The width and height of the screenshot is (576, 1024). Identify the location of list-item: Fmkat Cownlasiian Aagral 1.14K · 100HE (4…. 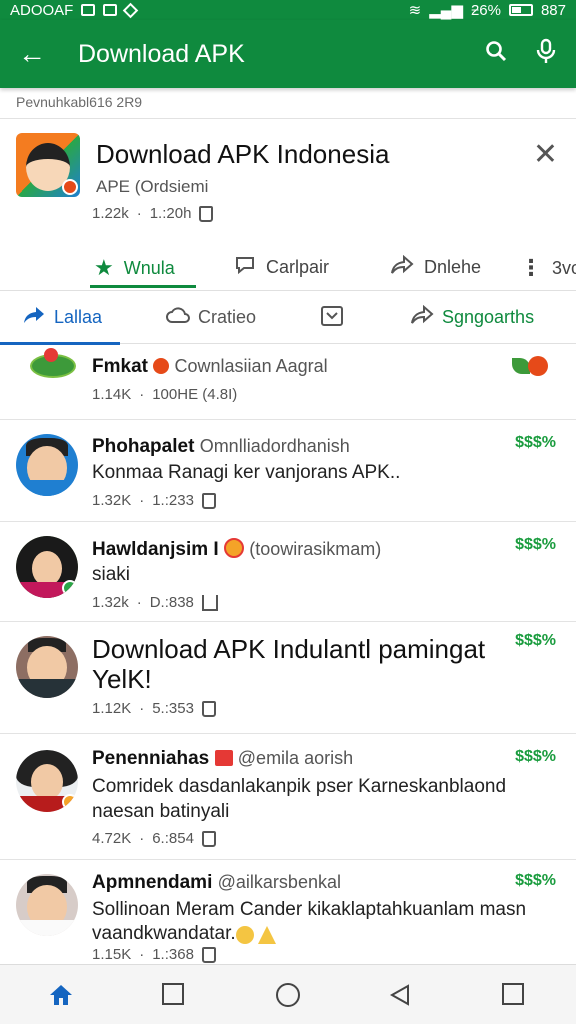
(288, 382).